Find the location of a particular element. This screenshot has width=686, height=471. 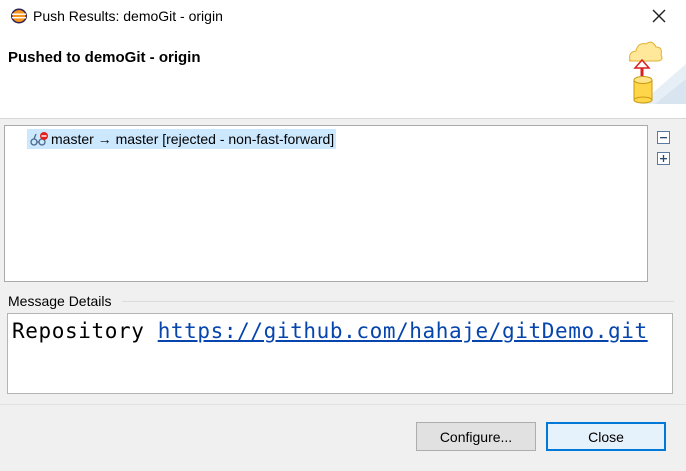

eclipse-icon is located at coordinates (19, 16).